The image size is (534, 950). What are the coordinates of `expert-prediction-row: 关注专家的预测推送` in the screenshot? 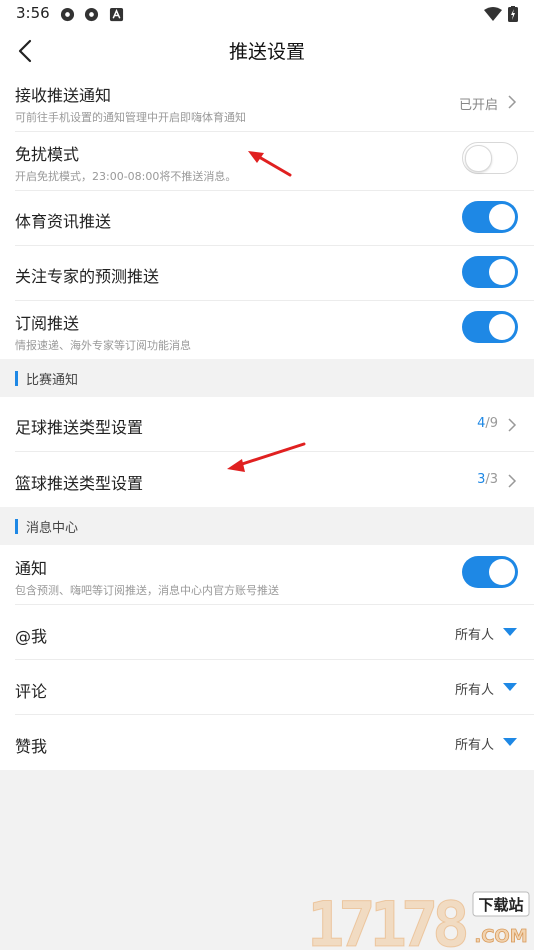 It's located at (267, 273).